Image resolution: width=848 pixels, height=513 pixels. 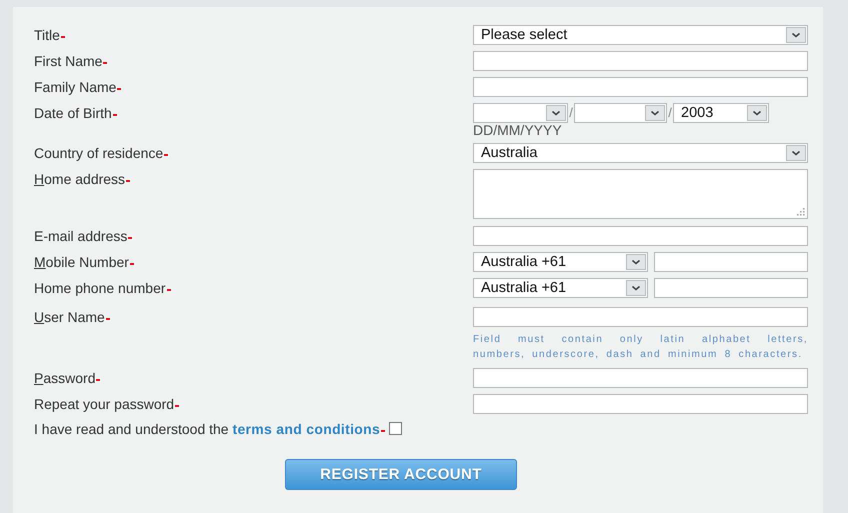 I want to click on field-label: User Name, so click(x=69, y=317).